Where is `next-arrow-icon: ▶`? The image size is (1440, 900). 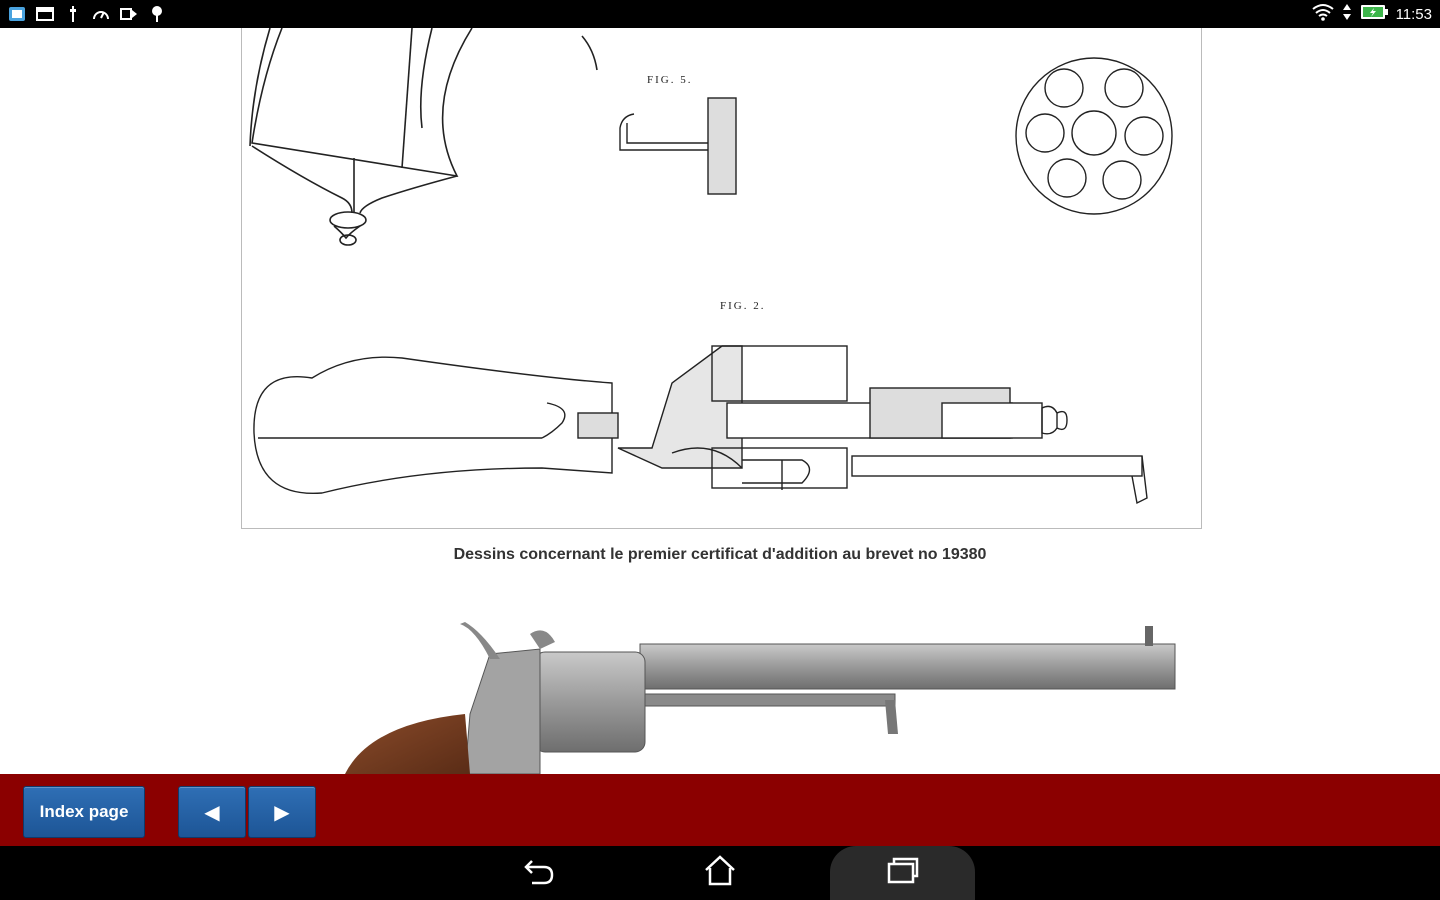 next-arrow-icon: ▶ is located at coordinates (282, 812).